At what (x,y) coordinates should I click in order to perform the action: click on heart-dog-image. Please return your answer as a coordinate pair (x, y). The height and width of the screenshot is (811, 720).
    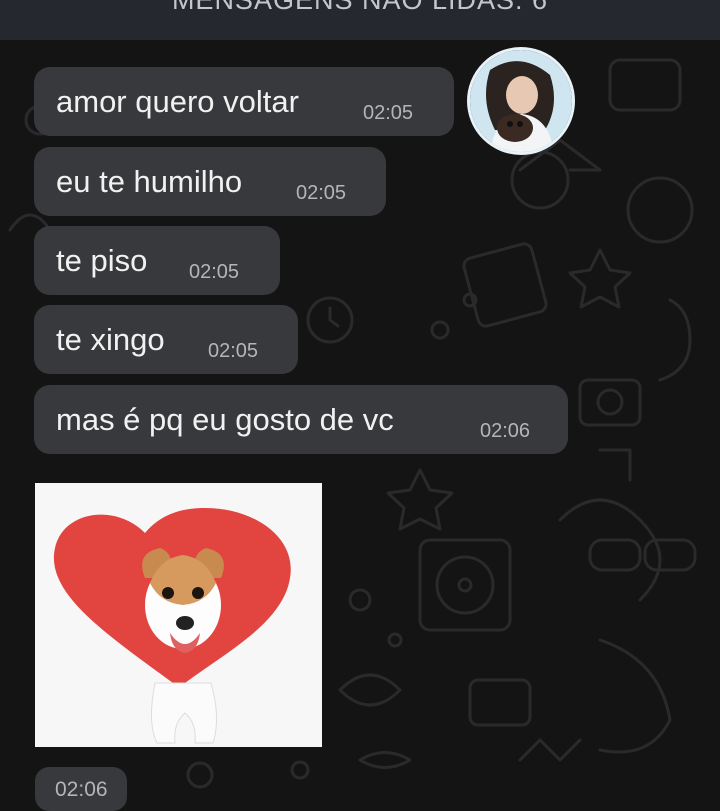
    Looking at the image, I should click on (178, 615).